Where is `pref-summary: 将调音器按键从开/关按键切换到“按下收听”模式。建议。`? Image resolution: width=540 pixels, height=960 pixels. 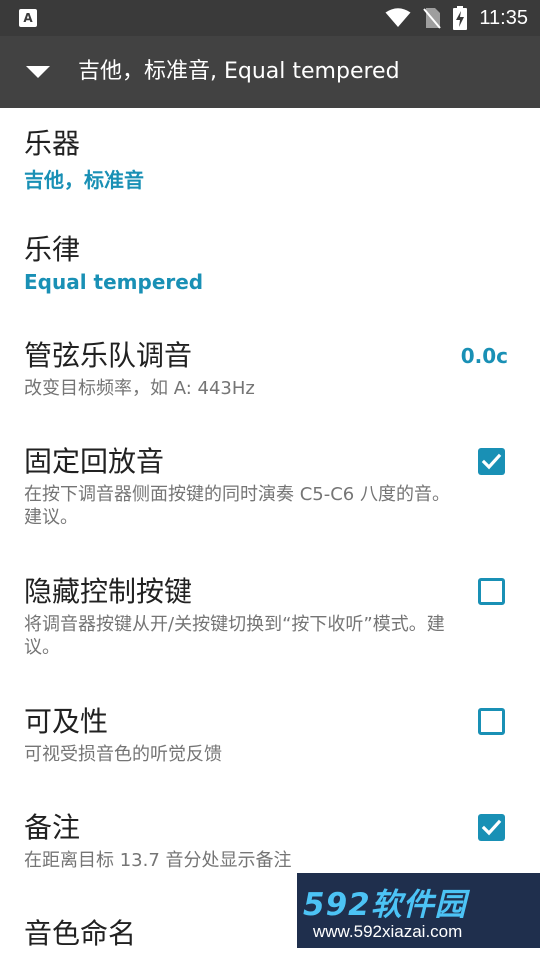 pref-summary: 将调音器按键从开/关按键切换到“按下收听”模式。建议。 is located at coordinates (234, 636).